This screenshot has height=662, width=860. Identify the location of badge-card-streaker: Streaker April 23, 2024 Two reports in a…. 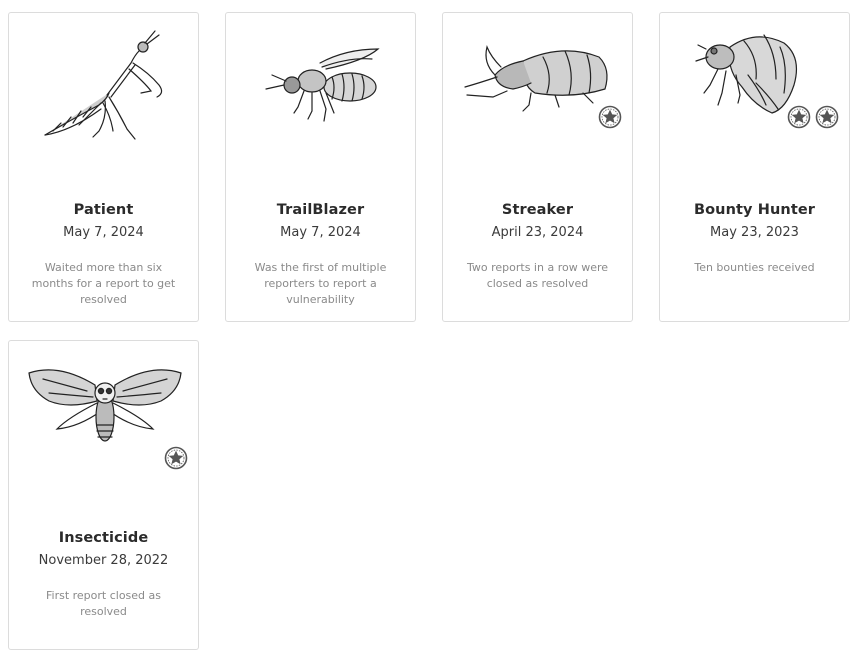
(537, 167).